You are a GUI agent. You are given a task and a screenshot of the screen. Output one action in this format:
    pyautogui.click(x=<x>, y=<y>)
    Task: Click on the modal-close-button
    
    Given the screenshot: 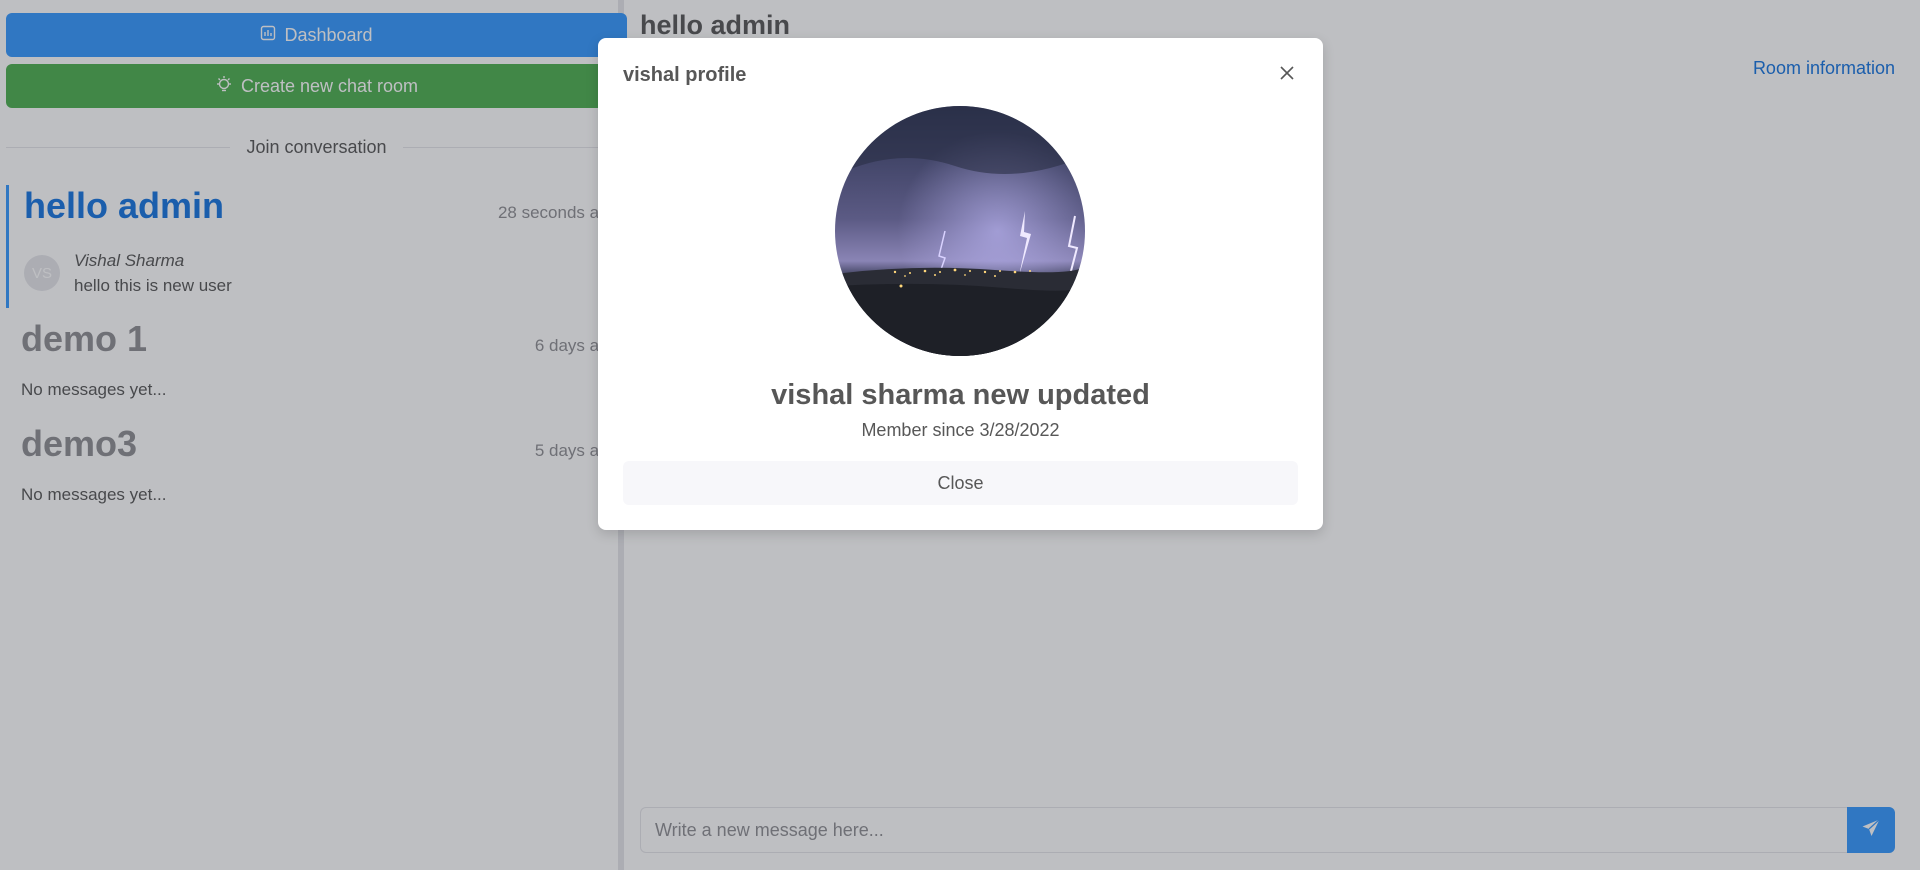 What is the action you would take?
    pyautogui.click(x=1287, y=75)
    